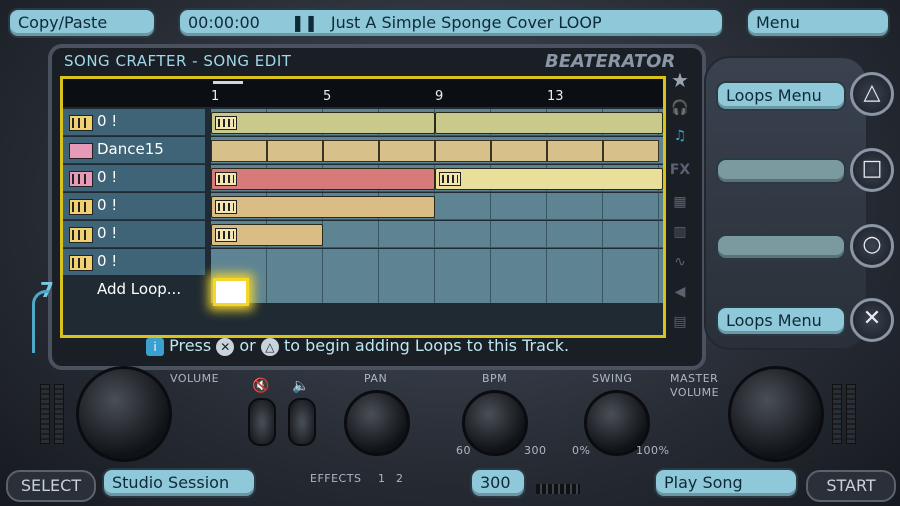 The width and height of the screenshot is (900, 506). What do you see at coordinates (558, 489) in the screenshot?
I see `pager-icon` at bounding box center [558, 489].